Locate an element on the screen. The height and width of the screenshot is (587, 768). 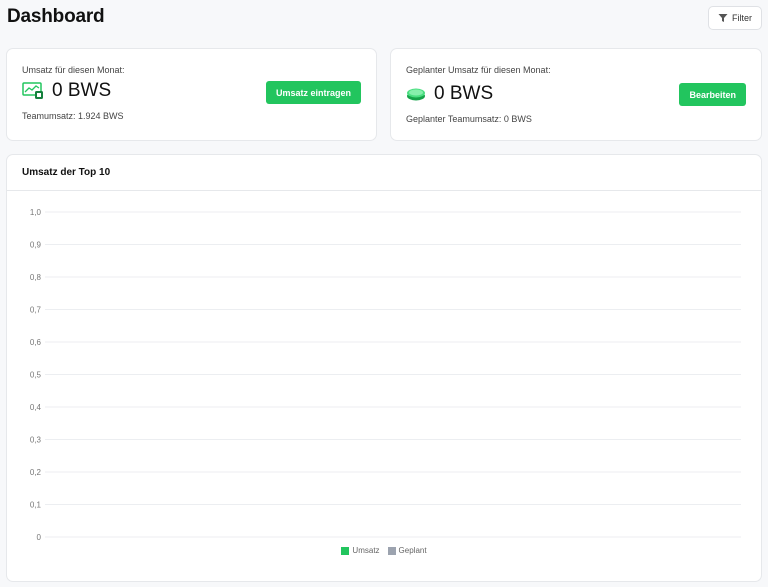
legend-item: Geplant is located at coordinates (407, 550).